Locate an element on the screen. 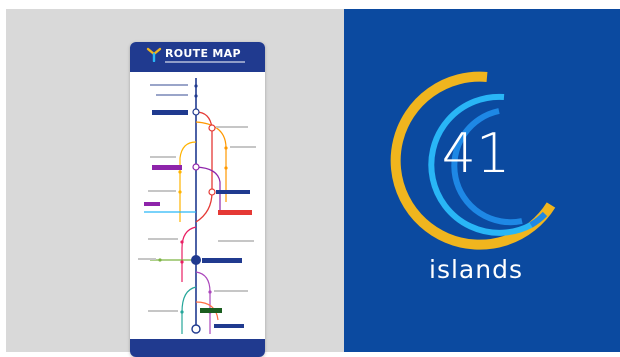  poster-title: ROUTE MAP is located at coordinates (203, 53).